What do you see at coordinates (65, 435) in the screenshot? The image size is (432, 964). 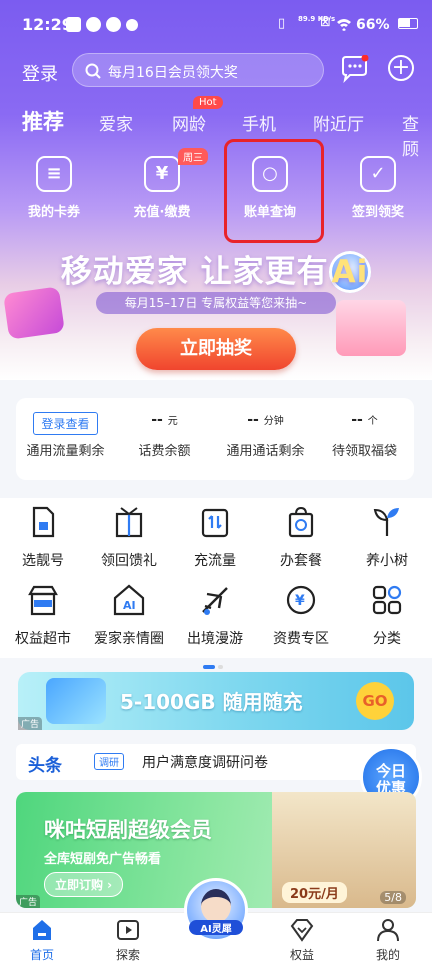 I see `stat-data-remaining: 登录查看 通用流量剩余` at bounding box center [65, 435].